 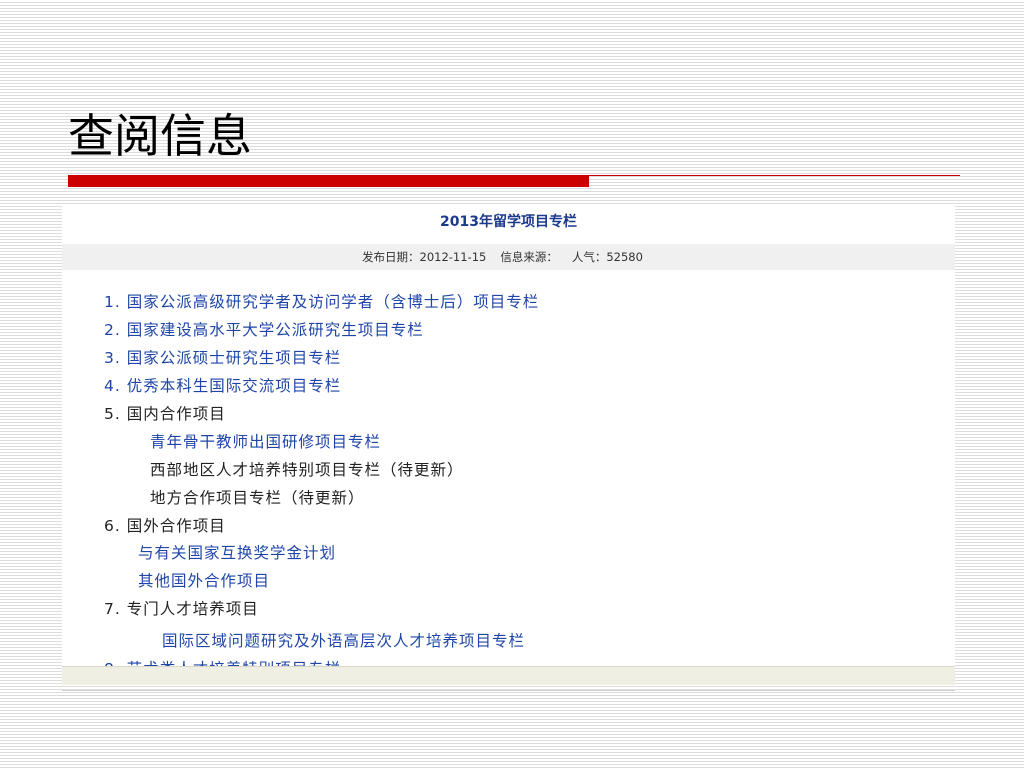 I want to click on section-foreign-cooperation: 6. 国外合作项目, so click(x=165, y=526).